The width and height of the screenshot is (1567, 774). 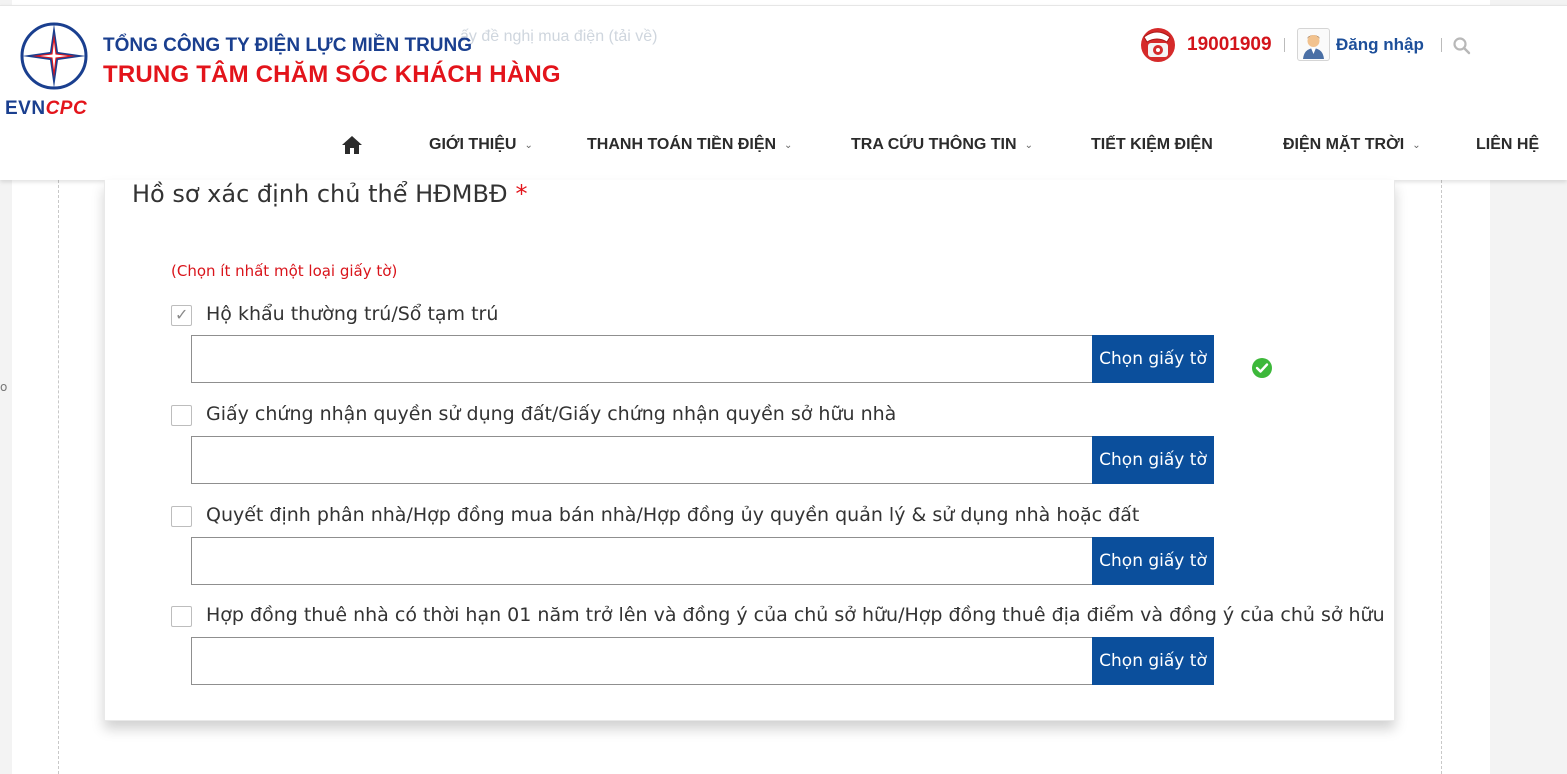 I want to click on phone-icon, so click(x=1157, y=44).